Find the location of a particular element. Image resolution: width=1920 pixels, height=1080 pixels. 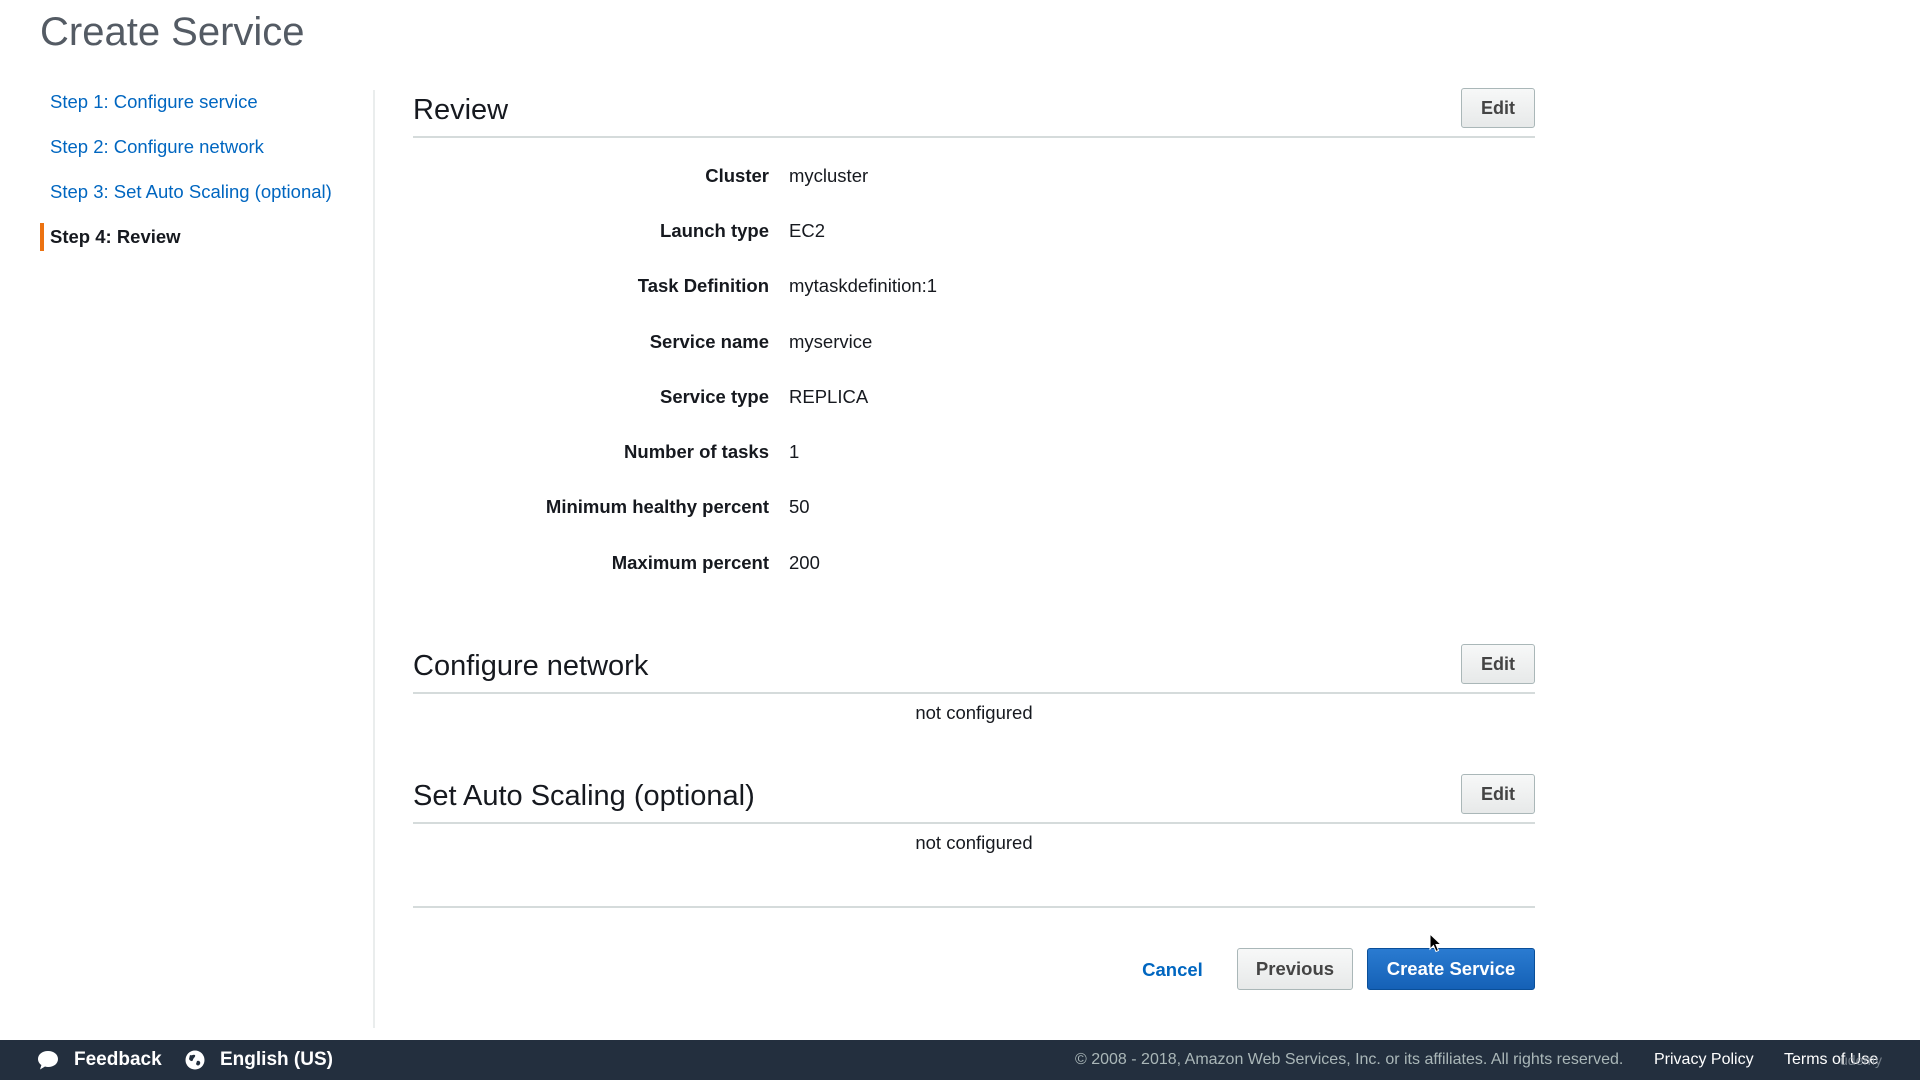

detail-value: 50 is located at coordinates (799, 507).